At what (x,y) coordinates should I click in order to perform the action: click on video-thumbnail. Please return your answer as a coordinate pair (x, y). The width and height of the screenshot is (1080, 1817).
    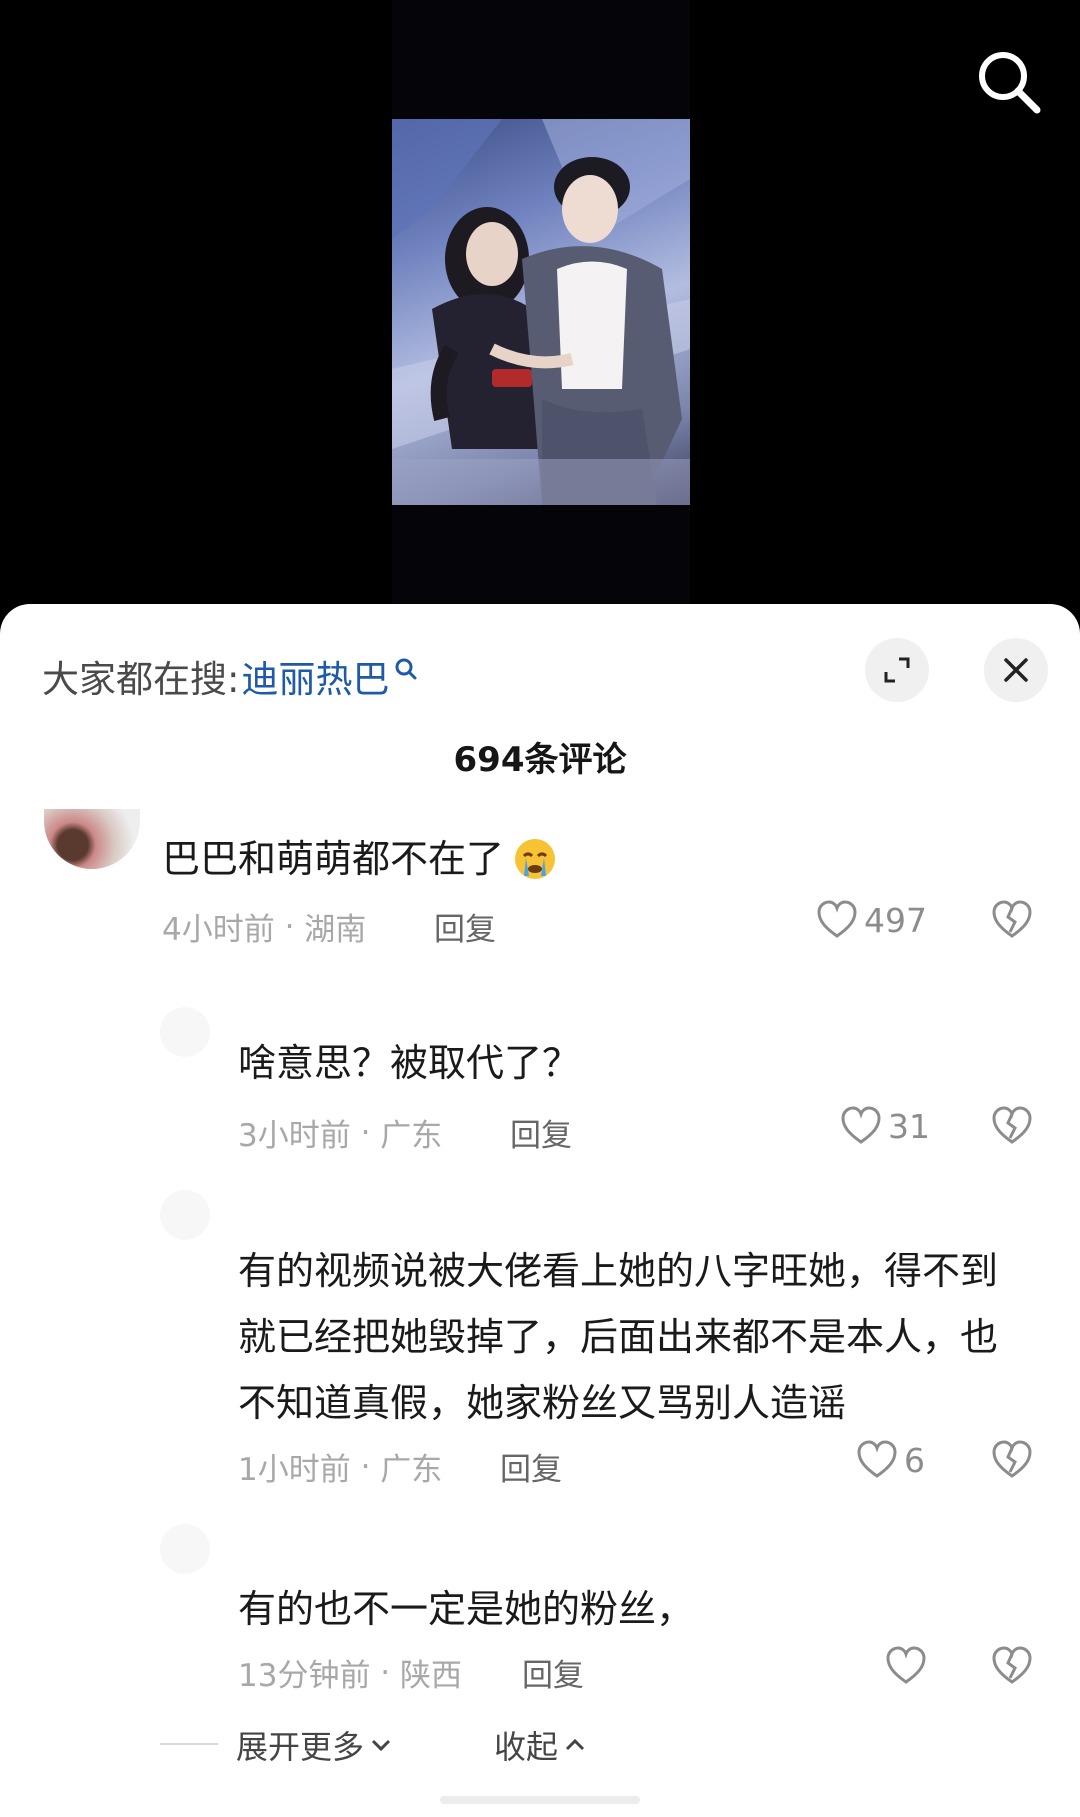
    Looking at the image, I should click on (541, 312).